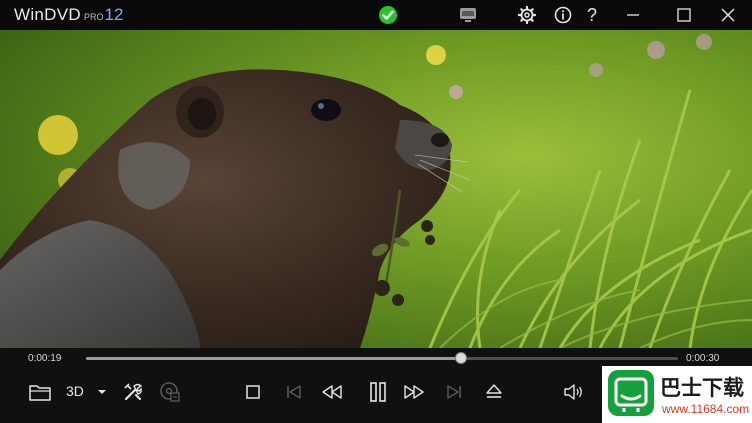 This screenshot has height=423, width=752. What do you see at coordinates (703, 358) in the screenshot?
I see `total-time: 0:00:30` at bounding box center [703, 358].